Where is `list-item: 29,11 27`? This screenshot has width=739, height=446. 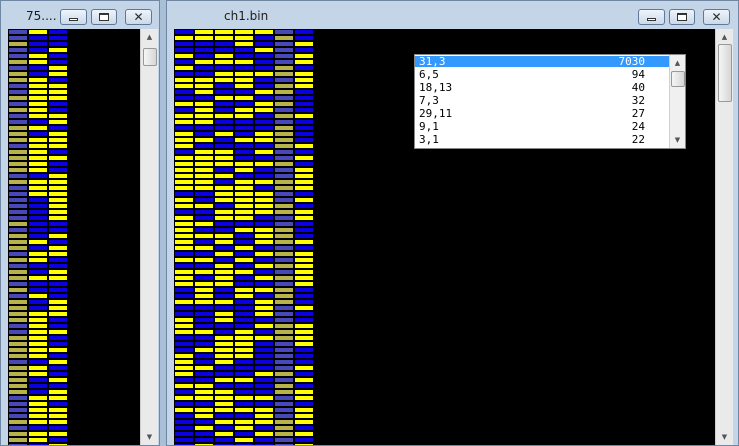 list-item: 29,11 27 is located at coordinates (543, 113).